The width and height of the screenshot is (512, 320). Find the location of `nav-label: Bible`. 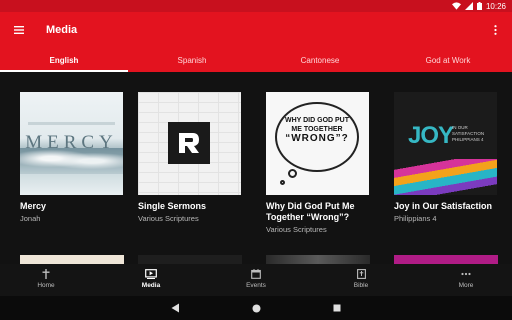

nav-label: Bible is located at coordinates (361, 285).